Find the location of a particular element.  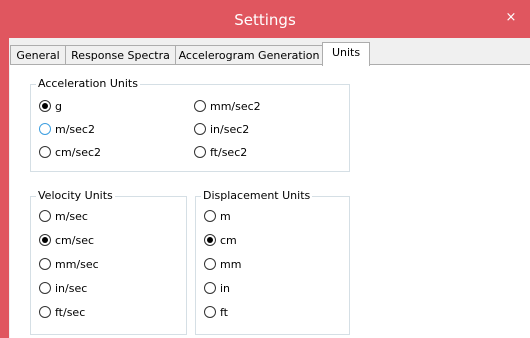

window-border-left is located at coordinates (4, 188).